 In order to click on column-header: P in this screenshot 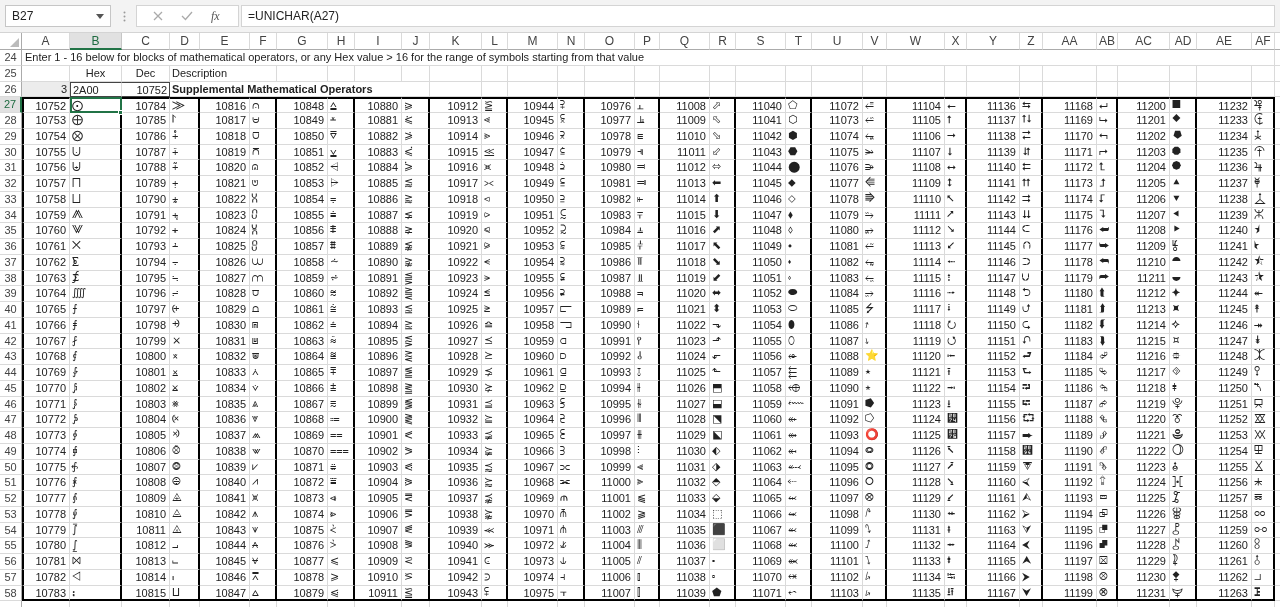, I will do `click(647, 41)`.